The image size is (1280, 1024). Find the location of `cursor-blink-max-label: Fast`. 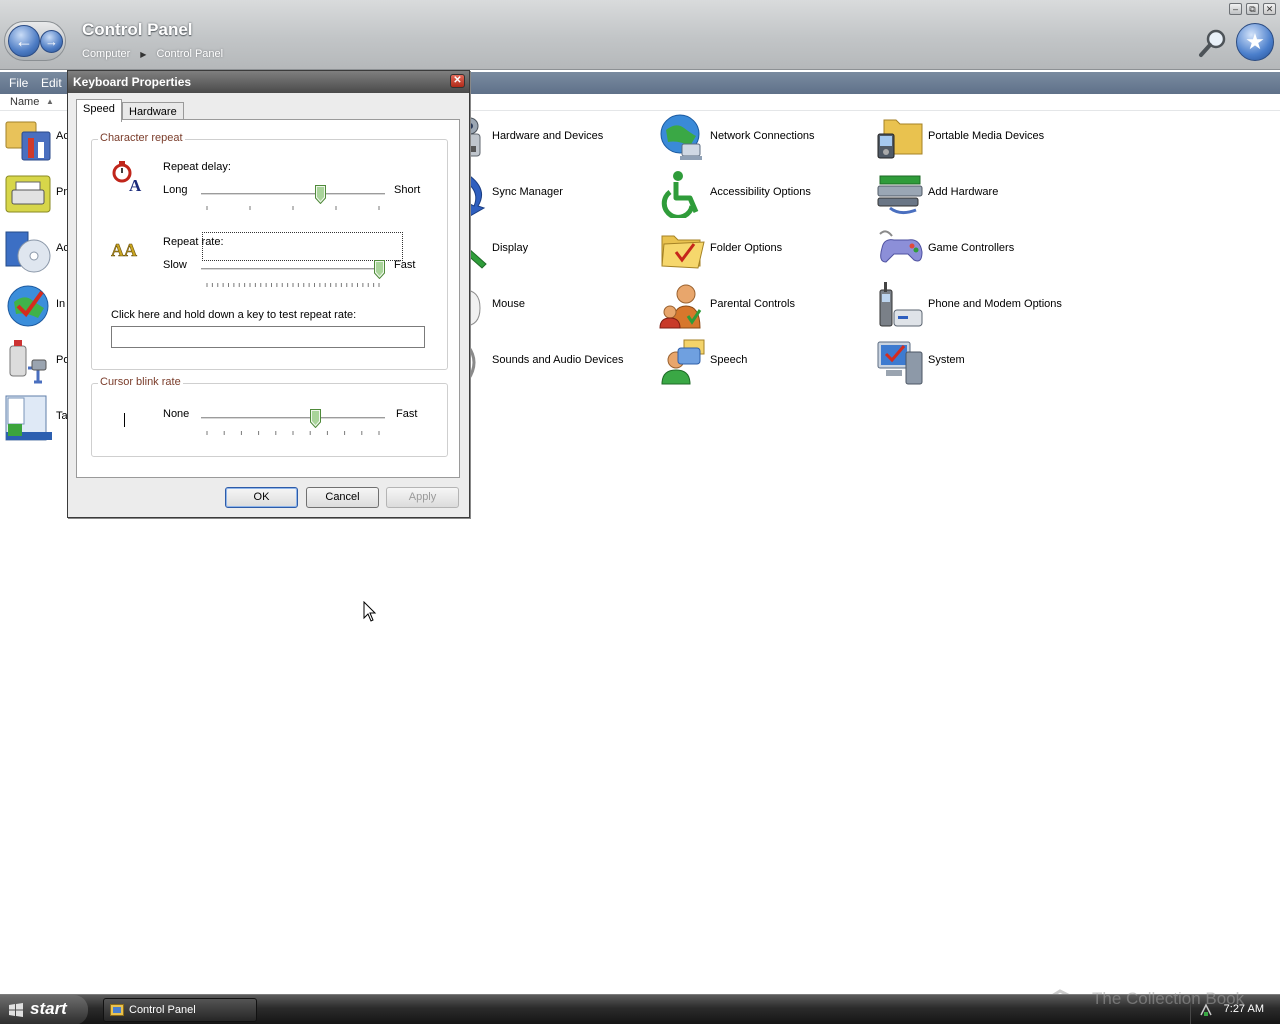

cursor-blink-max-label: Fast is located at coordinates (407, 414).